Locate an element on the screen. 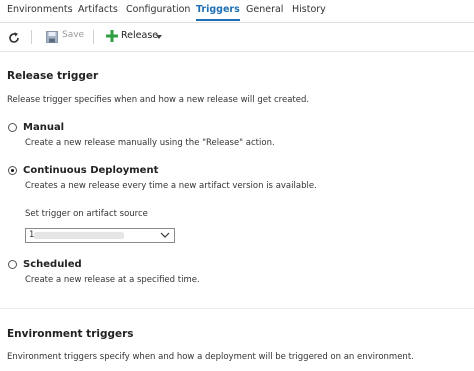  release-button-label: Release is located at coordinates (140, 35).